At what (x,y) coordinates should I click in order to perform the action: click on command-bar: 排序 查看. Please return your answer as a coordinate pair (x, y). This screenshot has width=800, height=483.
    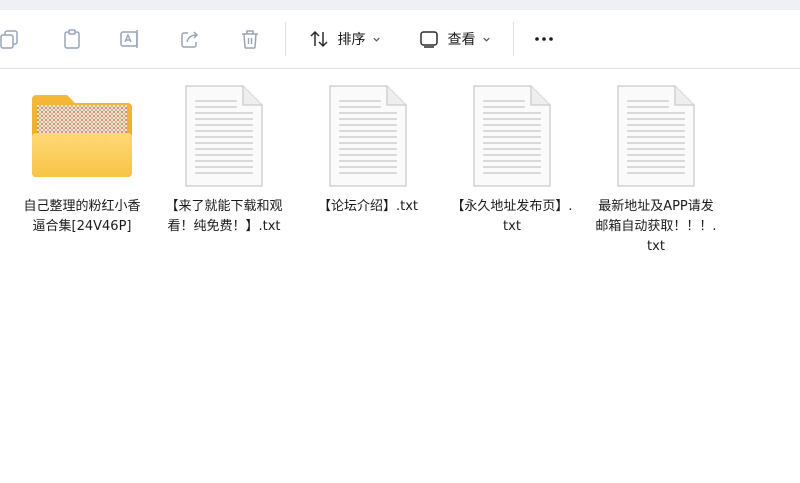
    Looking at the image, I should click on (400, 39).